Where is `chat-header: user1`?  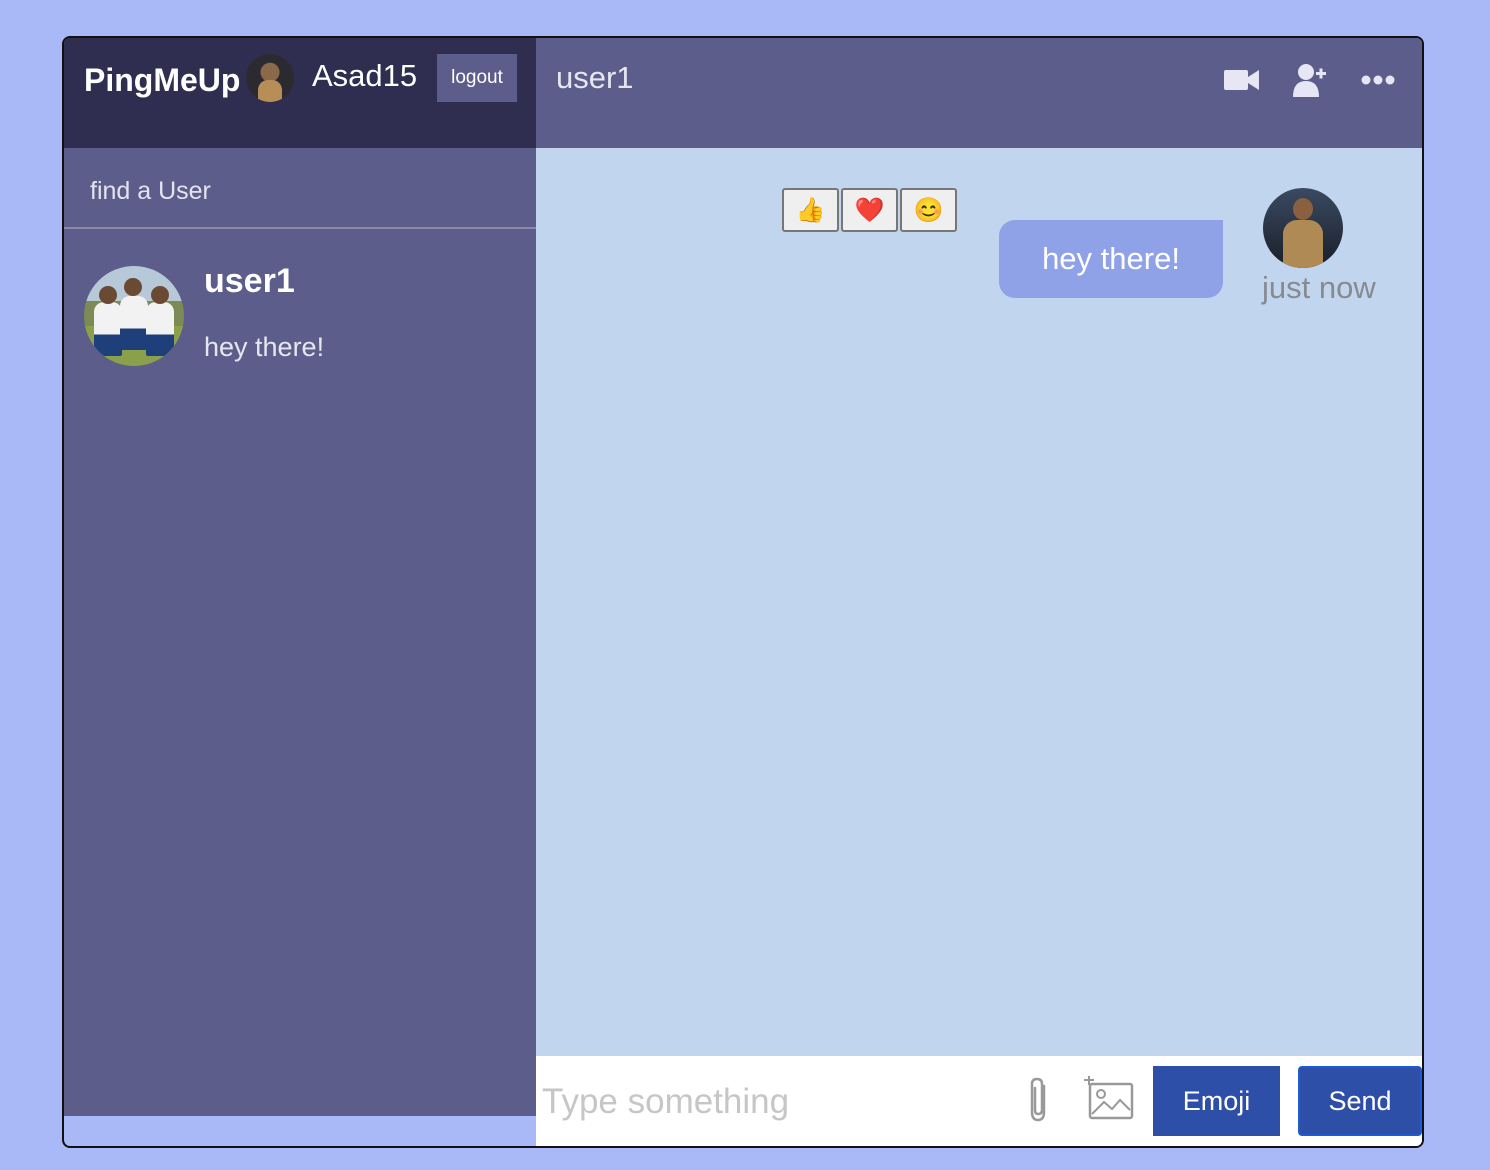
chat-header: user1 is located at coordinates (979, 93).